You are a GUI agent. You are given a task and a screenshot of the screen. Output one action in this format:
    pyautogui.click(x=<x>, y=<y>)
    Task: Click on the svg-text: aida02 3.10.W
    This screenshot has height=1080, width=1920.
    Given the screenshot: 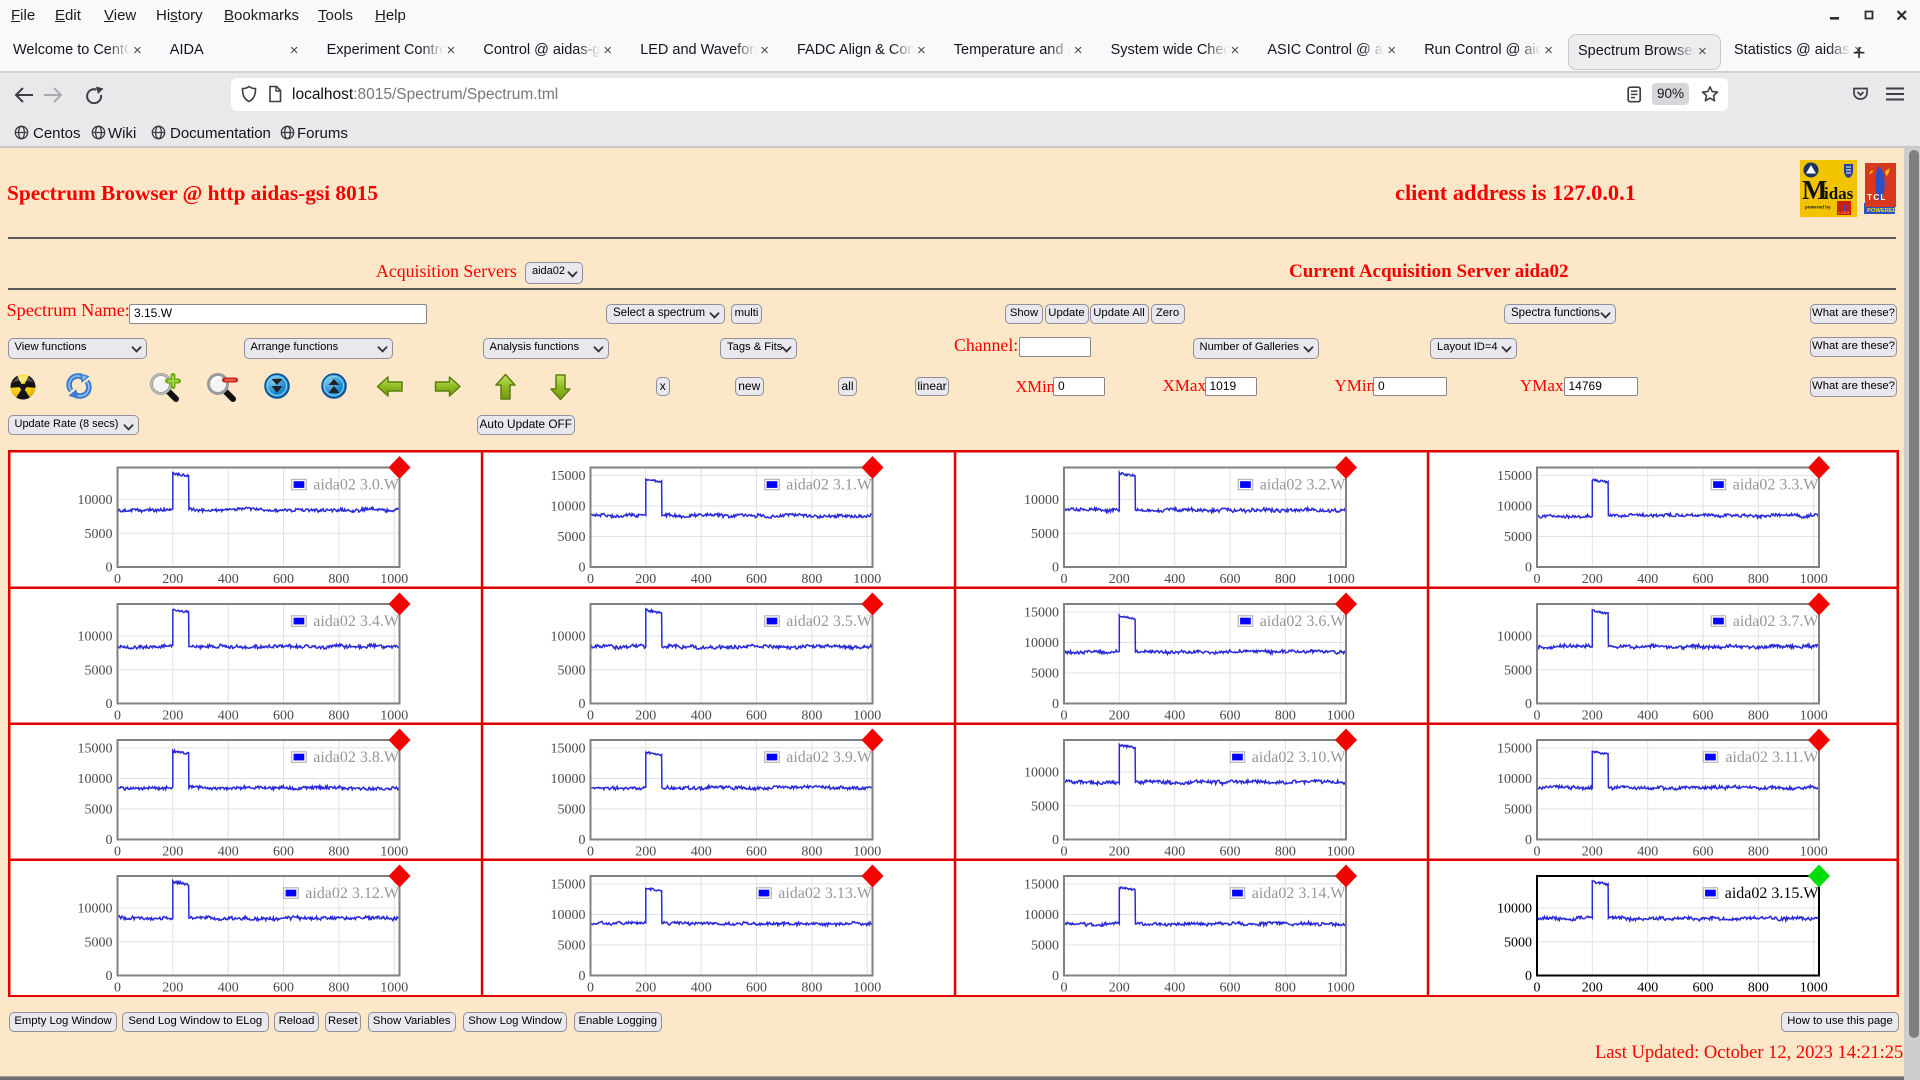 What is the action you would take?
    pyautogui.click(x=1298, y=757)
    